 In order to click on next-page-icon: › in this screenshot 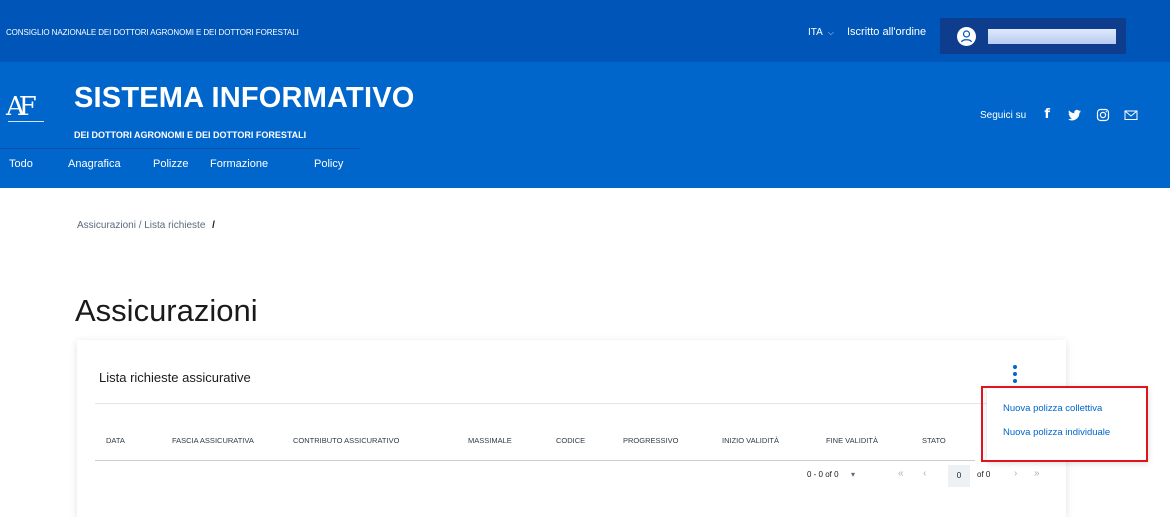, I will do `click(1015, 473)`.